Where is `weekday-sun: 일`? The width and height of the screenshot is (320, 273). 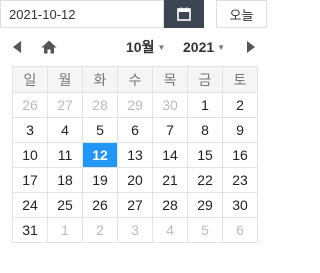 weekday-sun: 일 is located at coordinates (30, 79).